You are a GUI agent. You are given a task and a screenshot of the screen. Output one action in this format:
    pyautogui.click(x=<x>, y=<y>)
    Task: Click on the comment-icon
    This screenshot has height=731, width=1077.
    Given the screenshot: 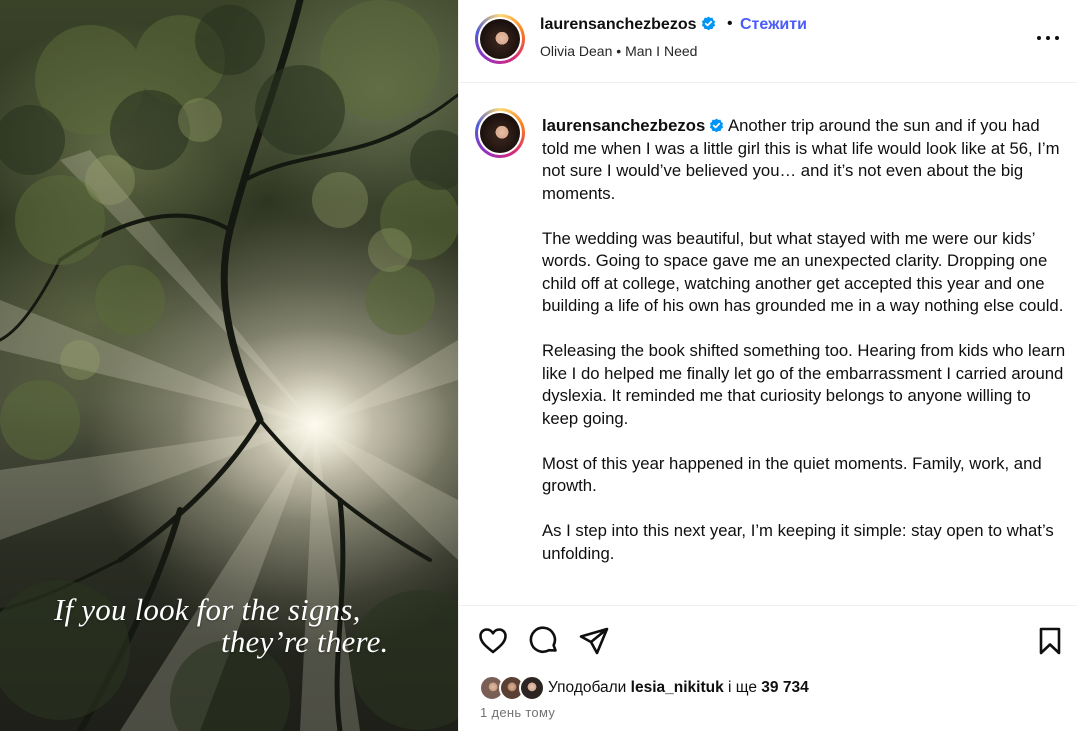 What is the action you would take?
    pyautogui.click(x=544, y=641)
    